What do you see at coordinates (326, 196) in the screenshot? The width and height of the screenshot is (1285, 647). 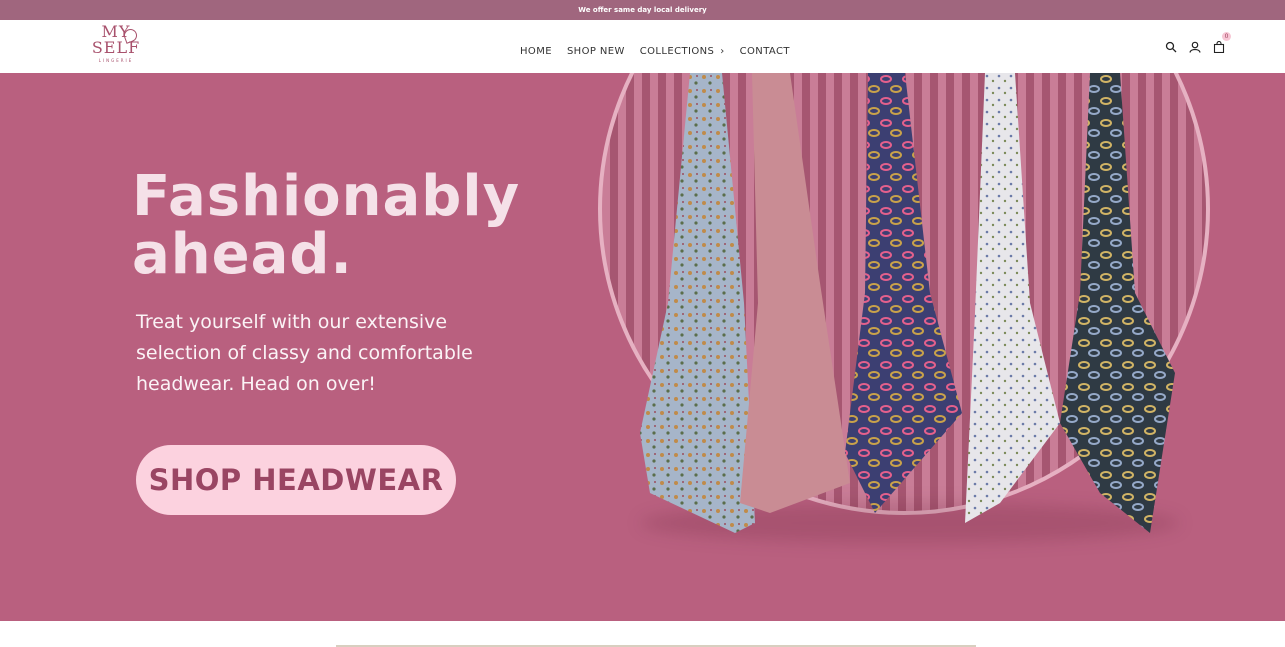 I see `hero-title-line-1: Fashionably` at bounding box center [326, 196].